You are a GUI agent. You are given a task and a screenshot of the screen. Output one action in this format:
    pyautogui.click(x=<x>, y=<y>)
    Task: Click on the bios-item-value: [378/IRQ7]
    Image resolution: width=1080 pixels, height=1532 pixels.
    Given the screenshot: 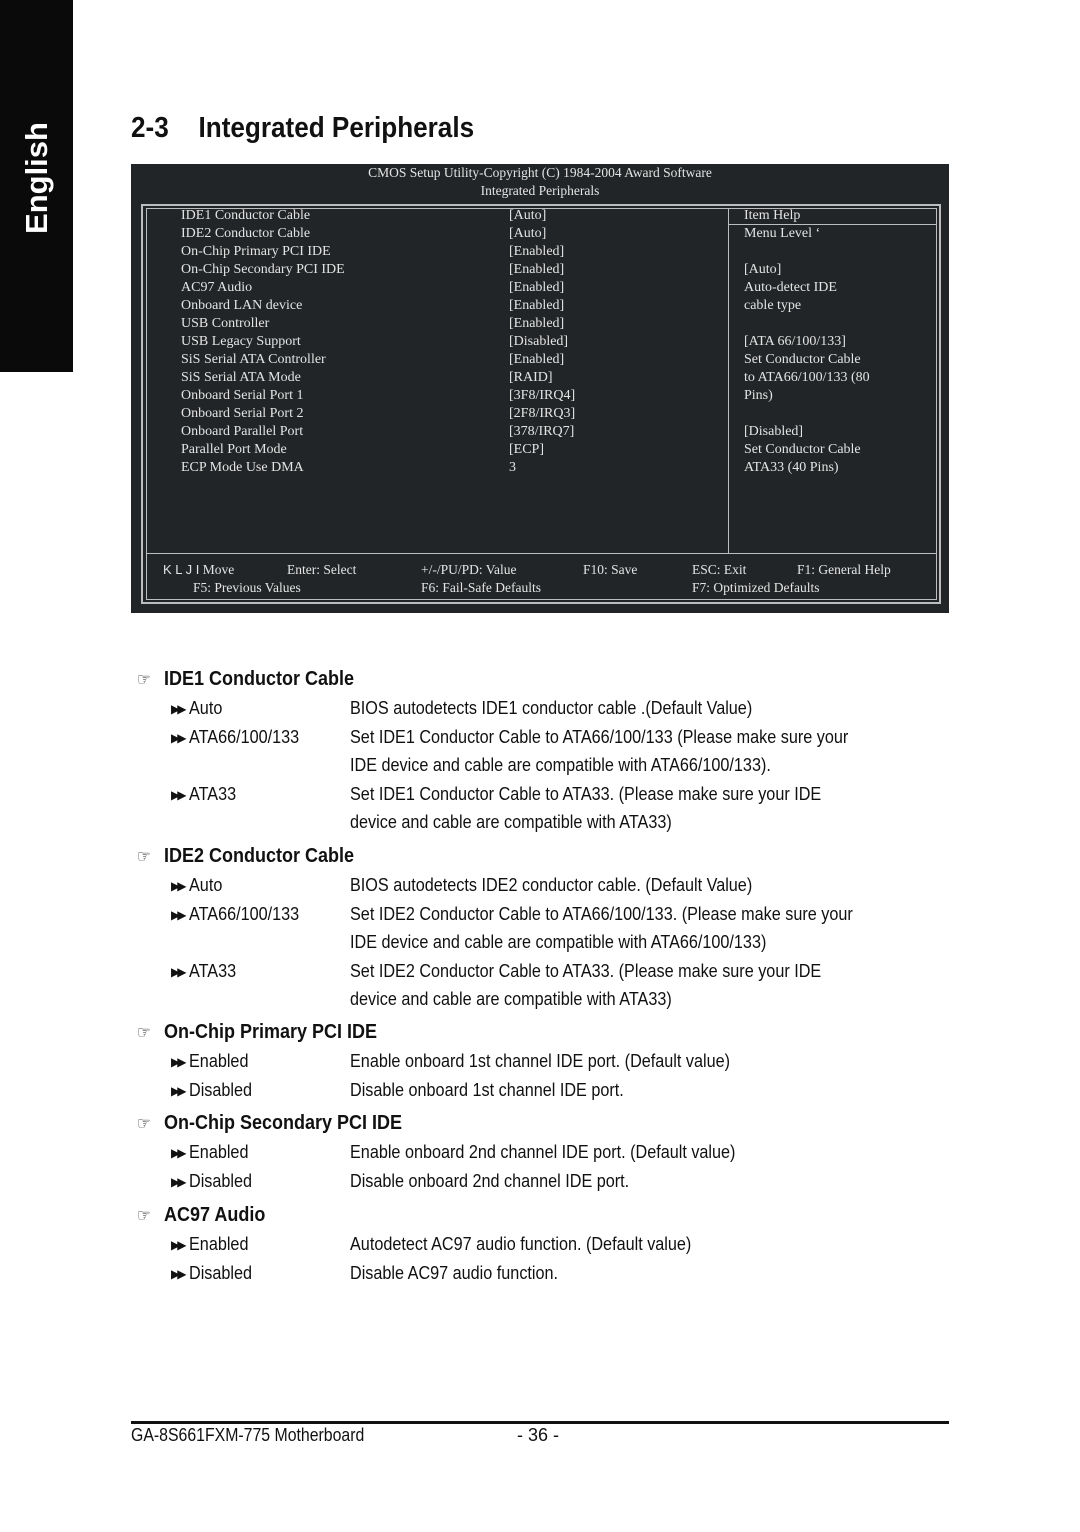 What is the action you would take?
    pyautogui.click(x=541, y=432)
    